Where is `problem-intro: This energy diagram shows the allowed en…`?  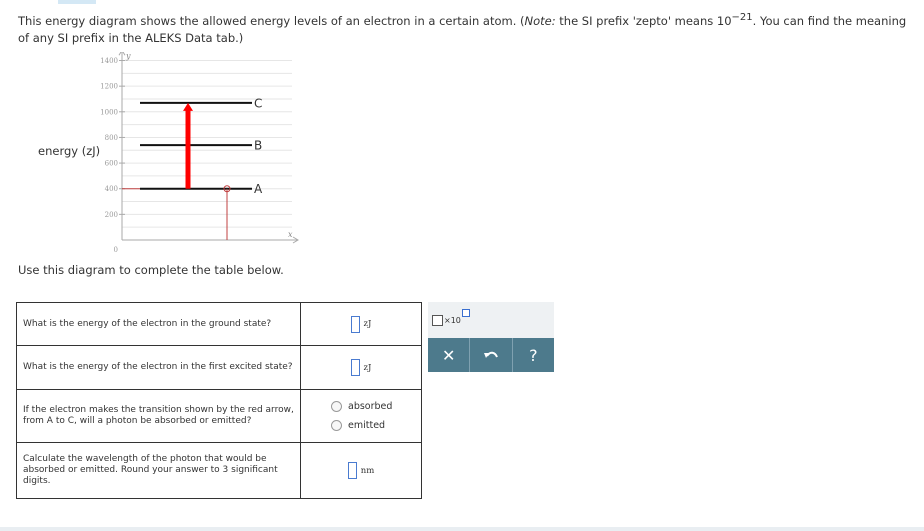
problem-intro: This energy diagram shows the allowed en… is located at coordinates (462, 28).